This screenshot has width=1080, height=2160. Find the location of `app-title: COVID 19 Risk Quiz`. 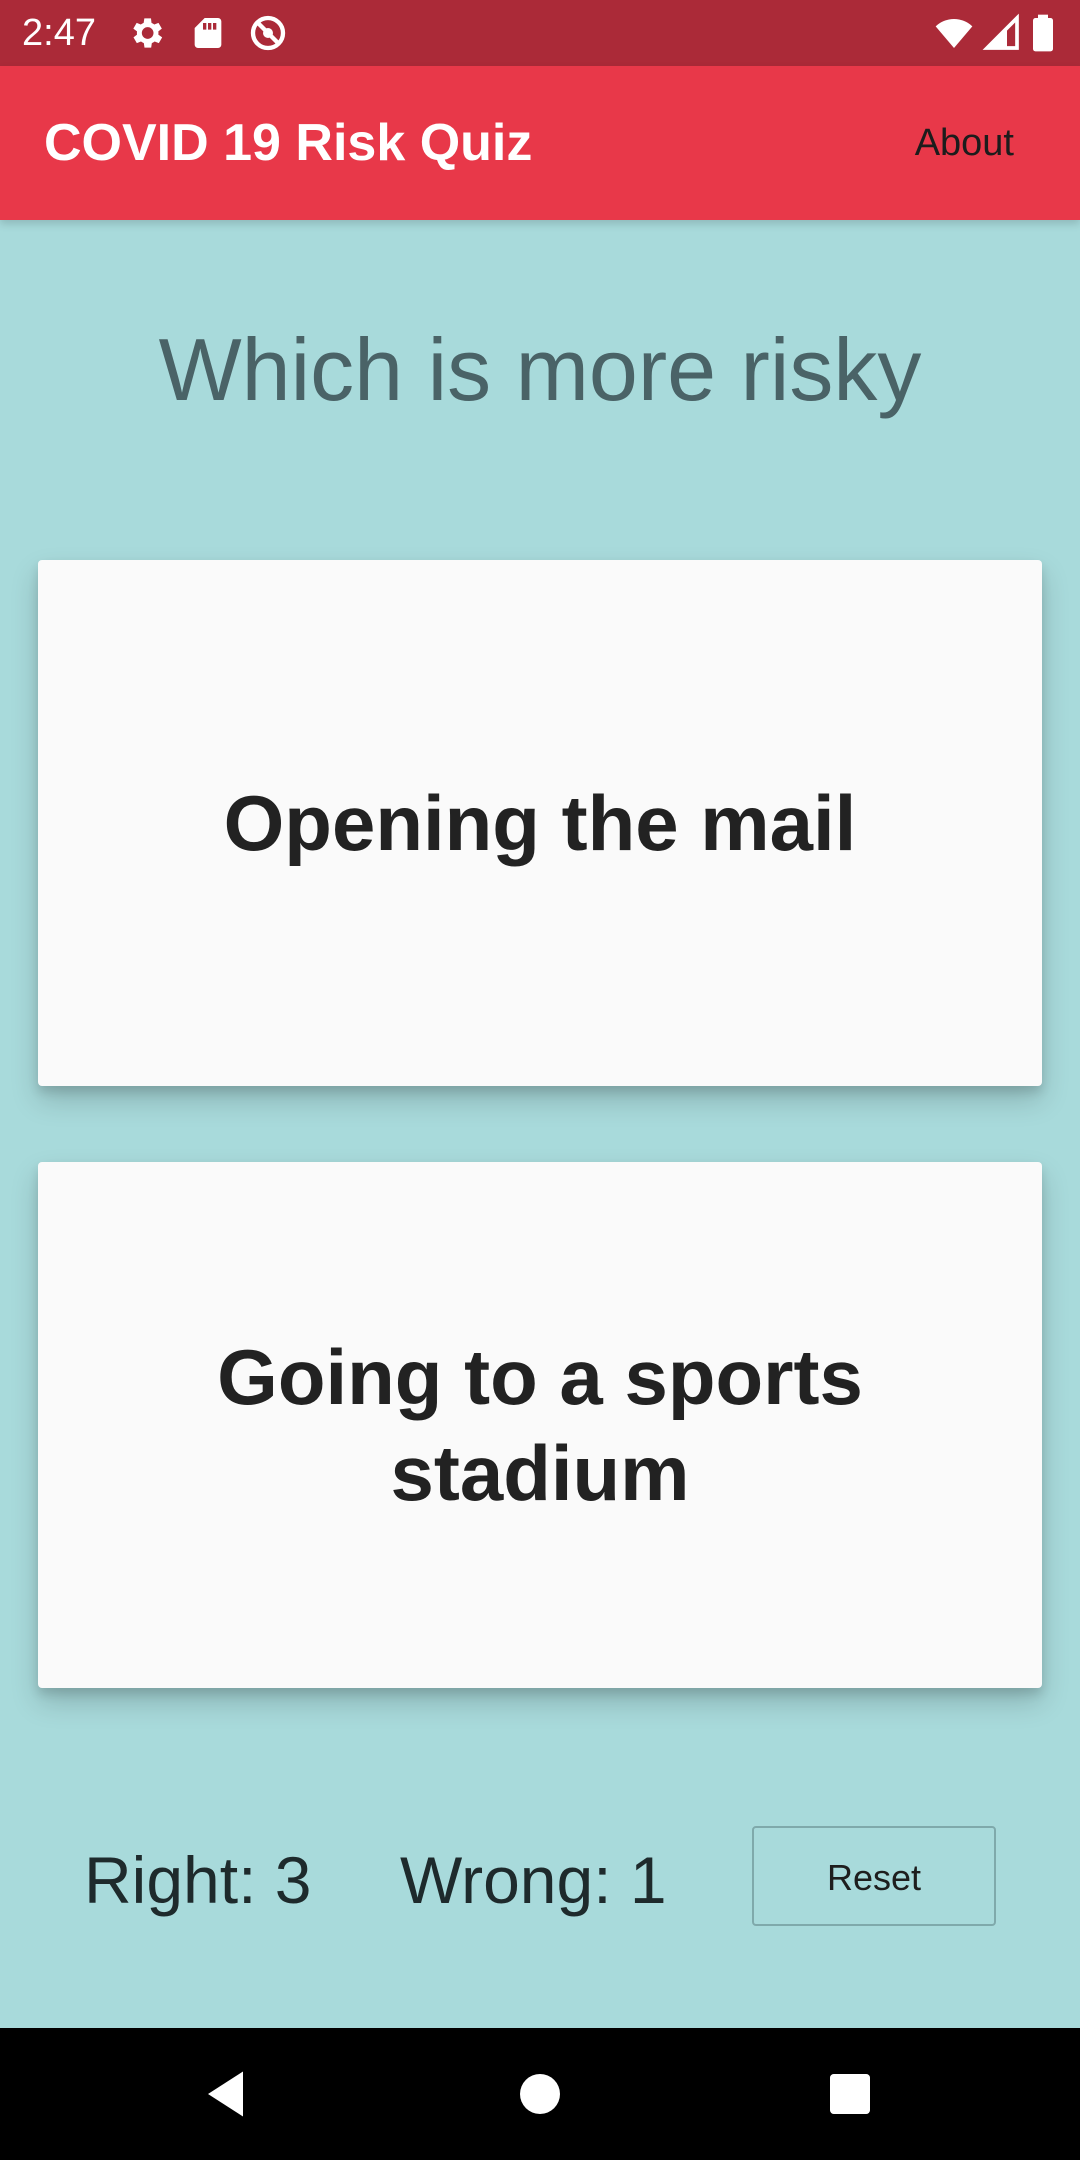

app-title: COVID 19 Risk Quiz is located at coordinates (288, 143).